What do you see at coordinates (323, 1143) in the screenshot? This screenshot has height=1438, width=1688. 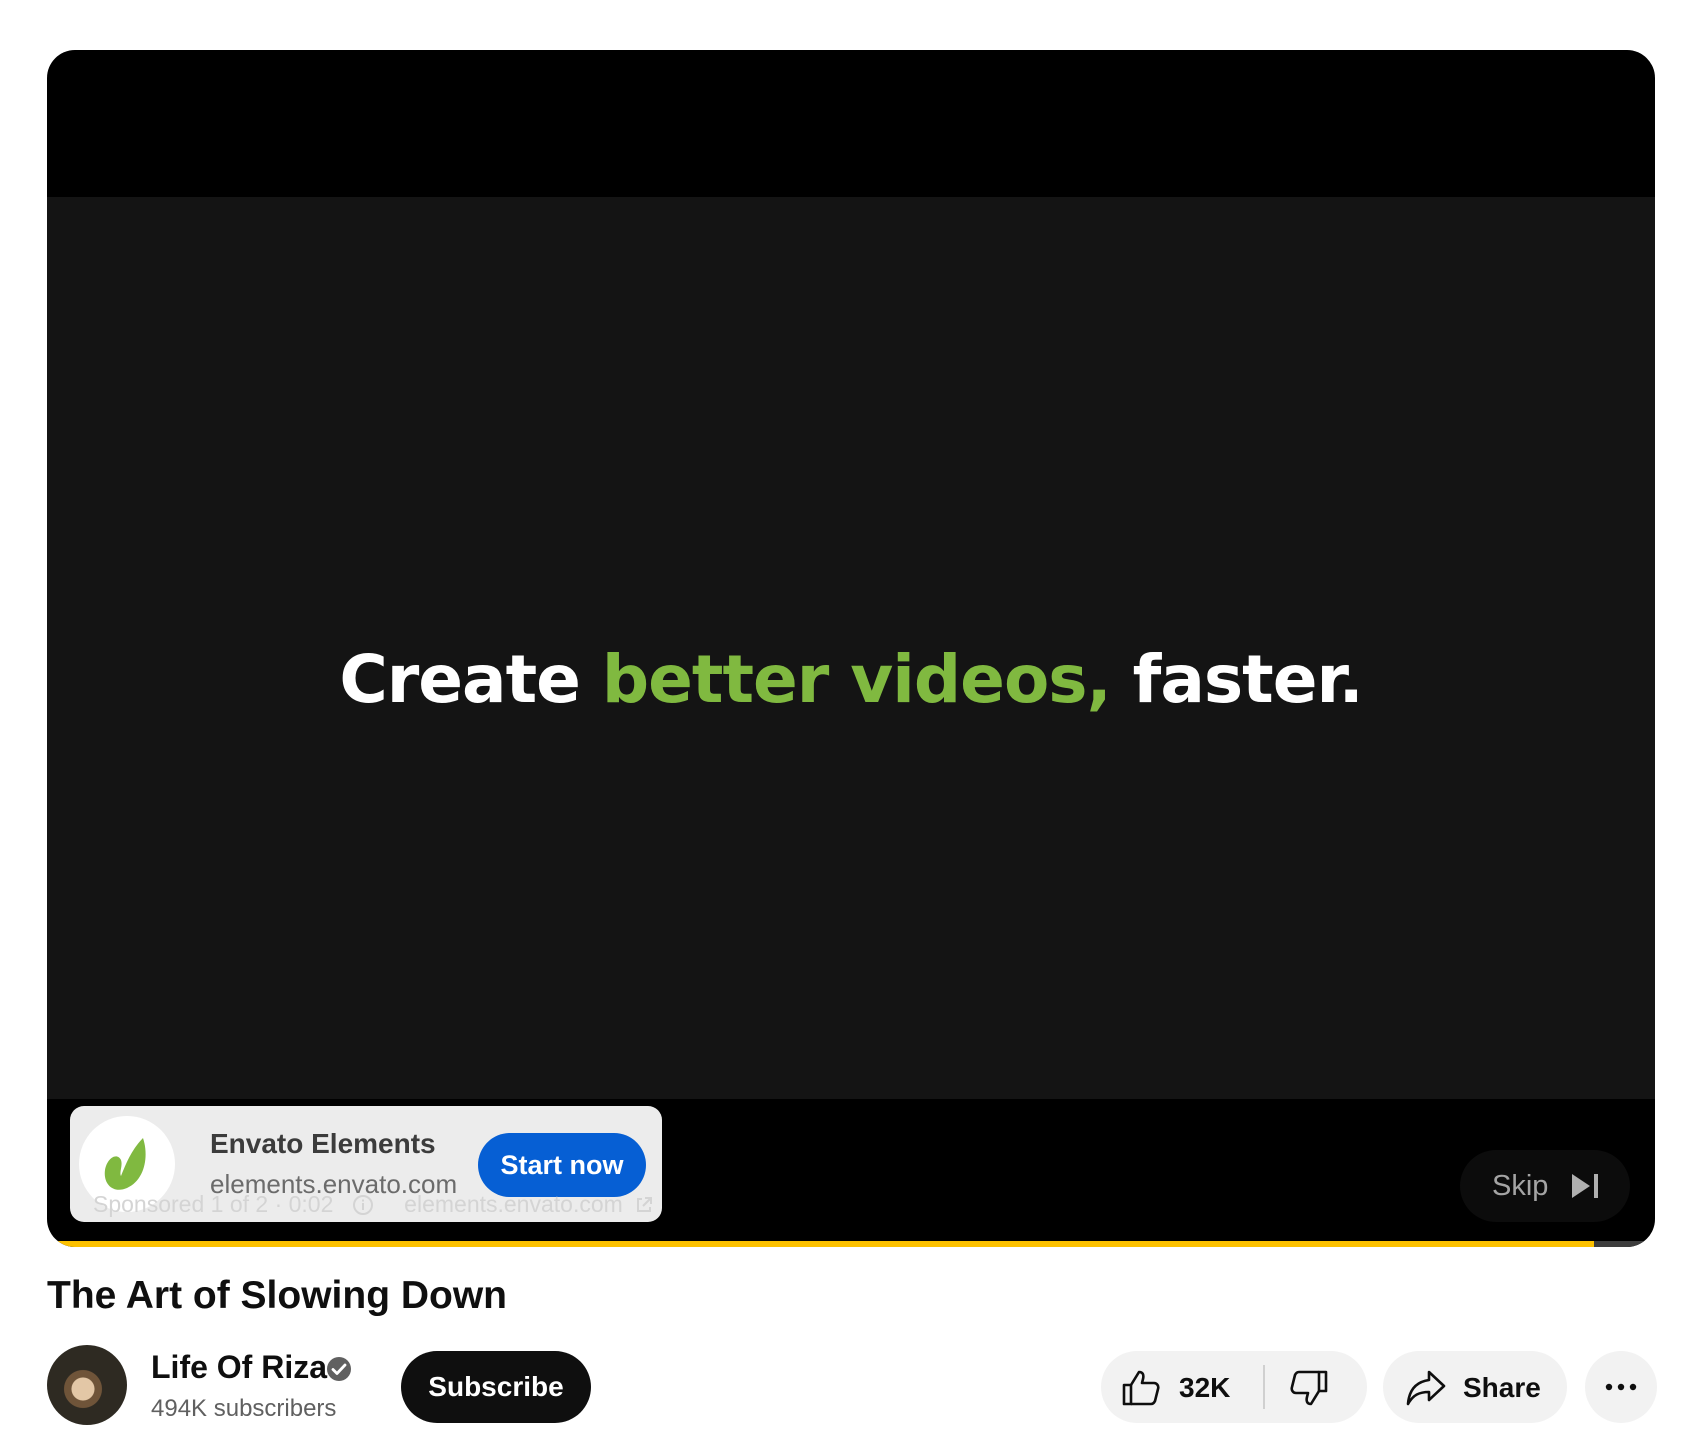 I see `advertiser-name: Envato Elements` at bounding box center [323, 1143].